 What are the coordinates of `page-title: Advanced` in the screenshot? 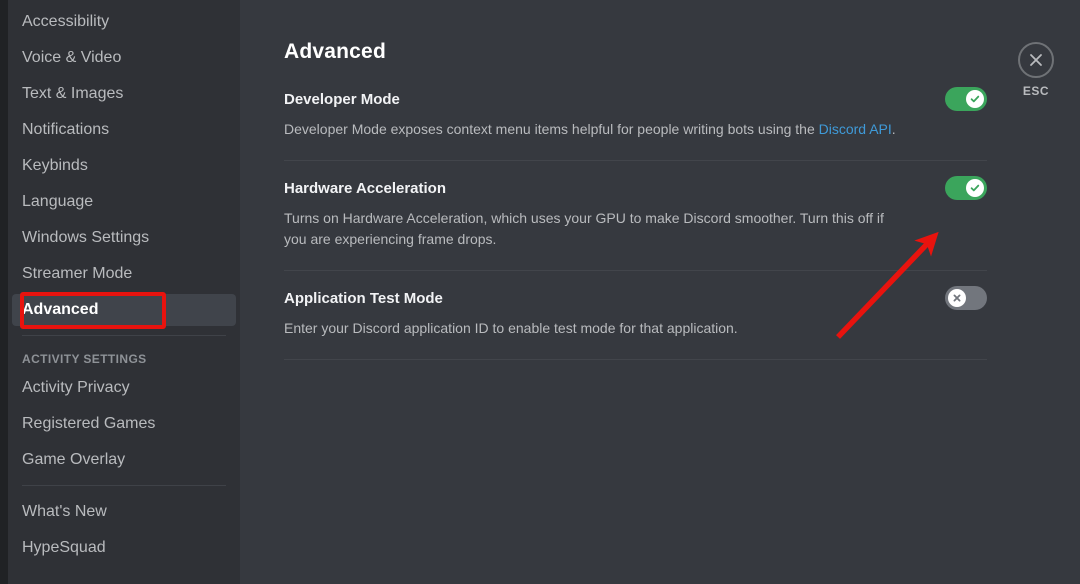 It's located at (335, 51).